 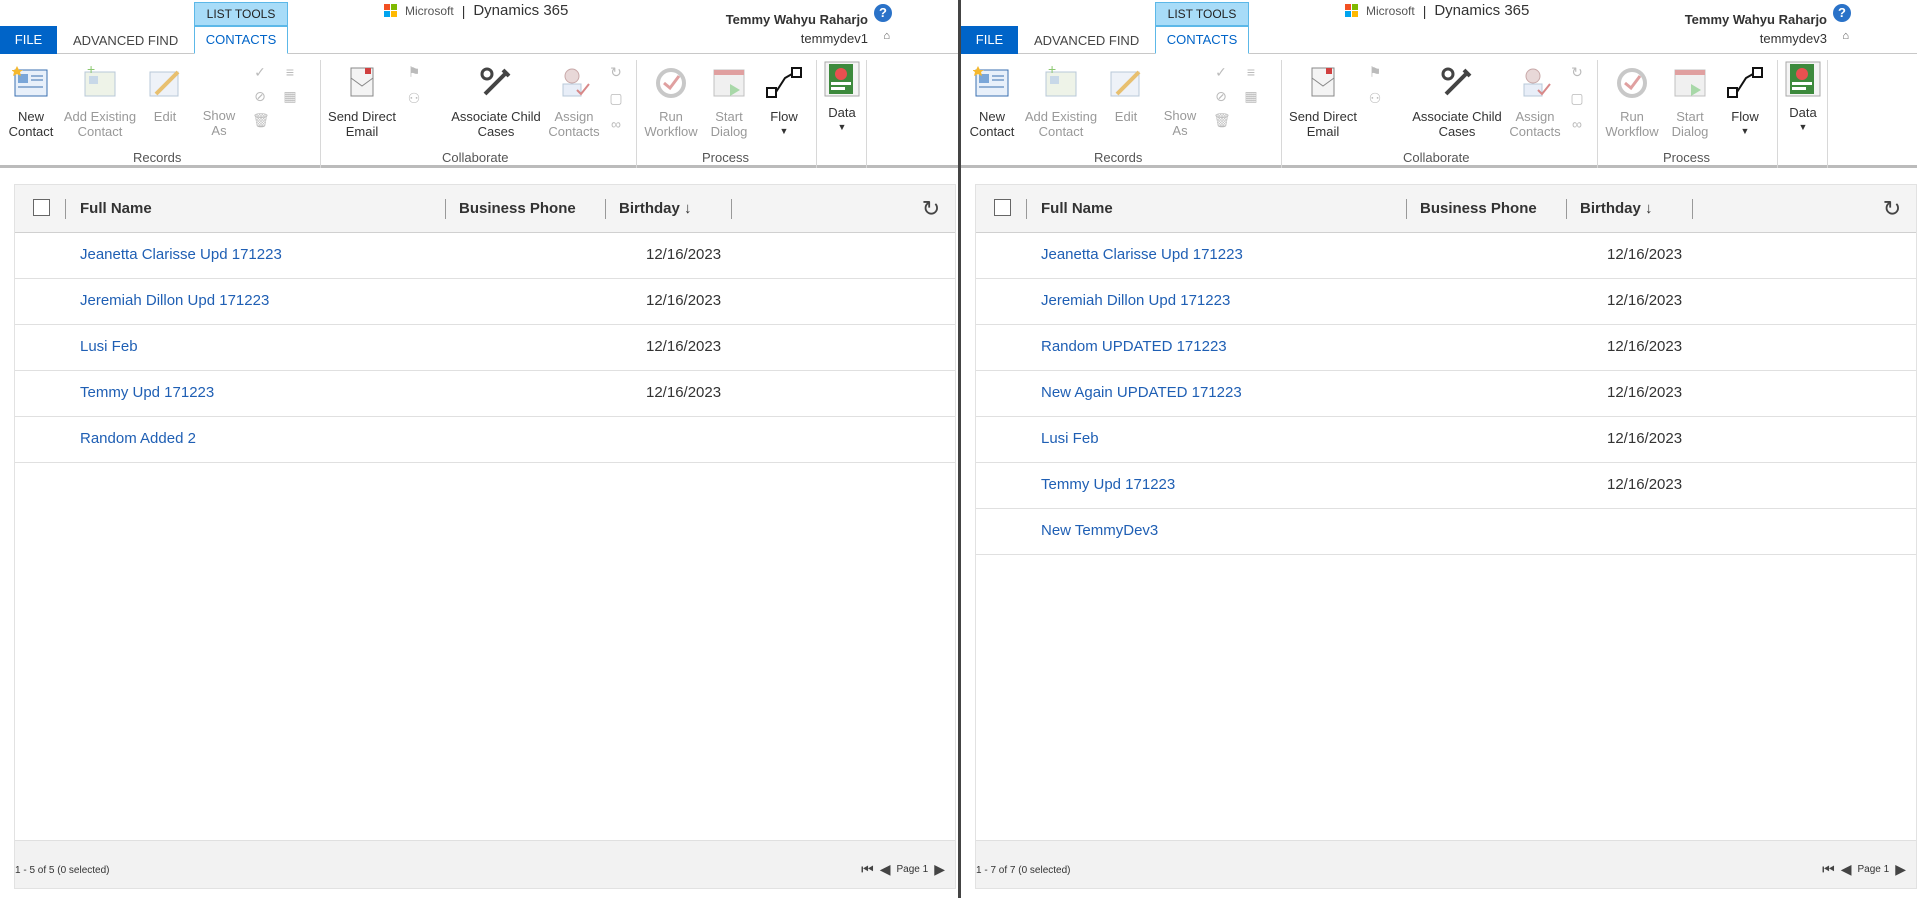 What do you see at coordinates (1446, 348) in the screenshot?
I see `table-row: Random UPDATED 171223 12/16/2023` at bounding box center [1446, 348].